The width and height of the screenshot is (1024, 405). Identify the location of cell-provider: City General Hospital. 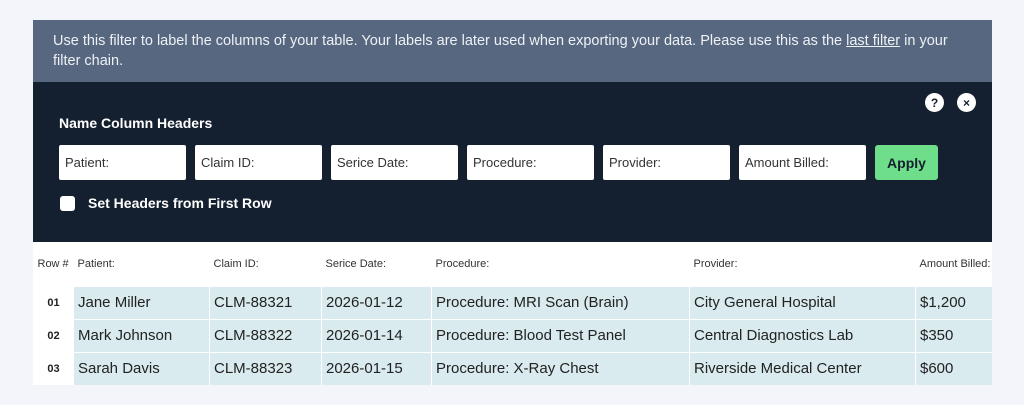
(802, 302).